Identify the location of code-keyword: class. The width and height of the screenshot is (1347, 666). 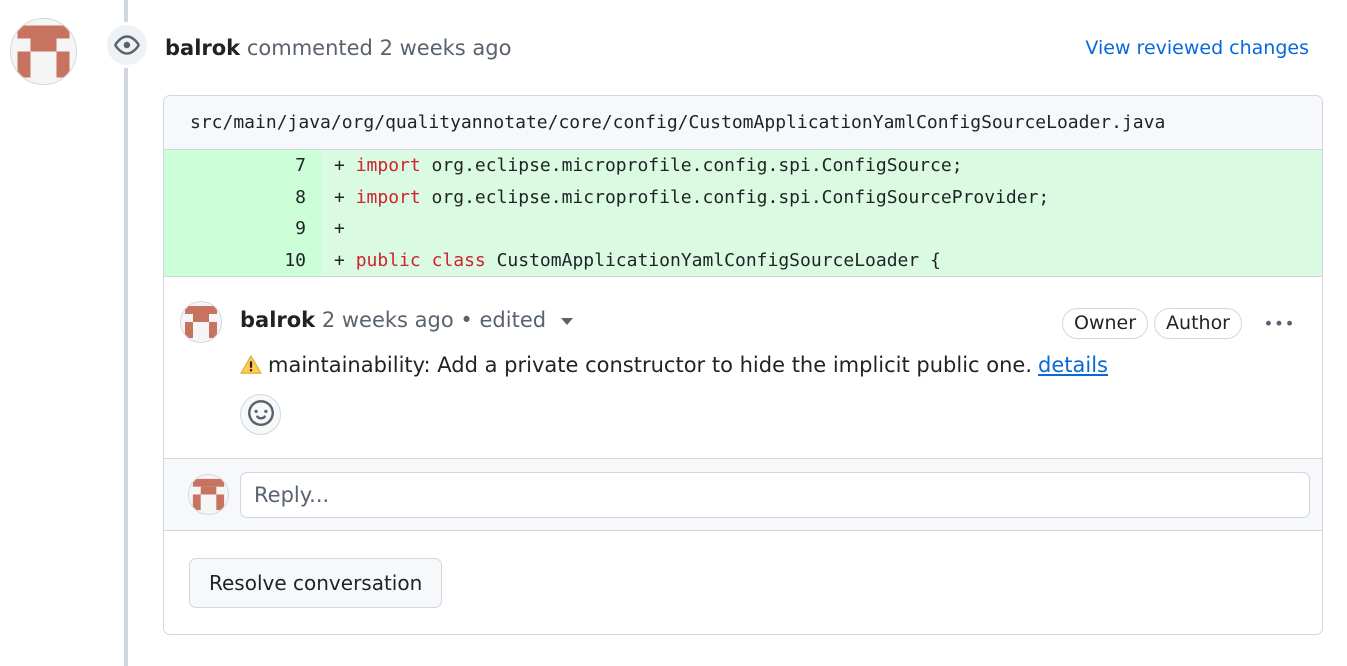
(458, 260).